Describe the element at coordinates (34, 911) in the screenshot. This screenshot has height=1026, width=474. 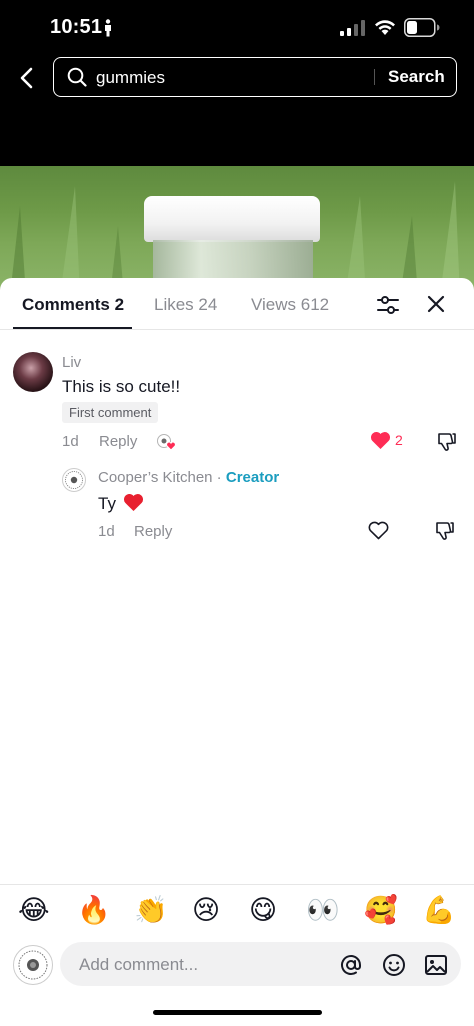
I see `emoji-laughing: 😂` at that location.